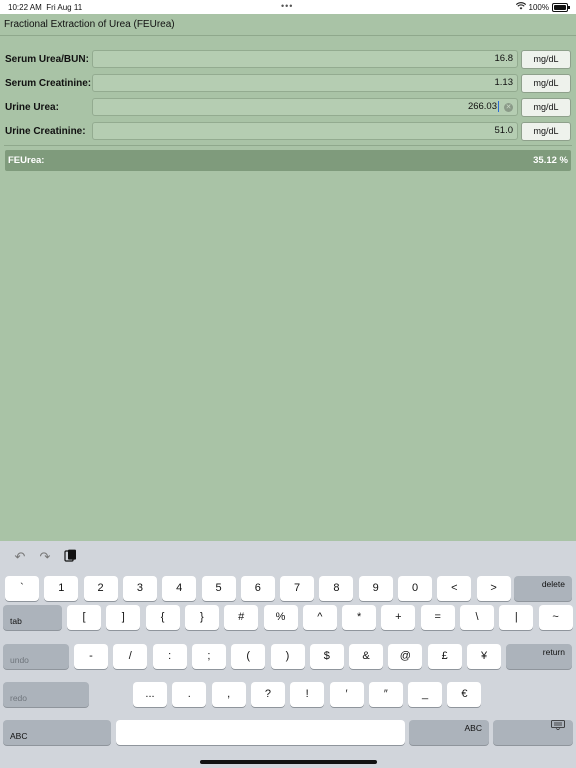 The width and height of the screenshot is (576, 768). I want to click on undo-key: undo, so click(36, 656).